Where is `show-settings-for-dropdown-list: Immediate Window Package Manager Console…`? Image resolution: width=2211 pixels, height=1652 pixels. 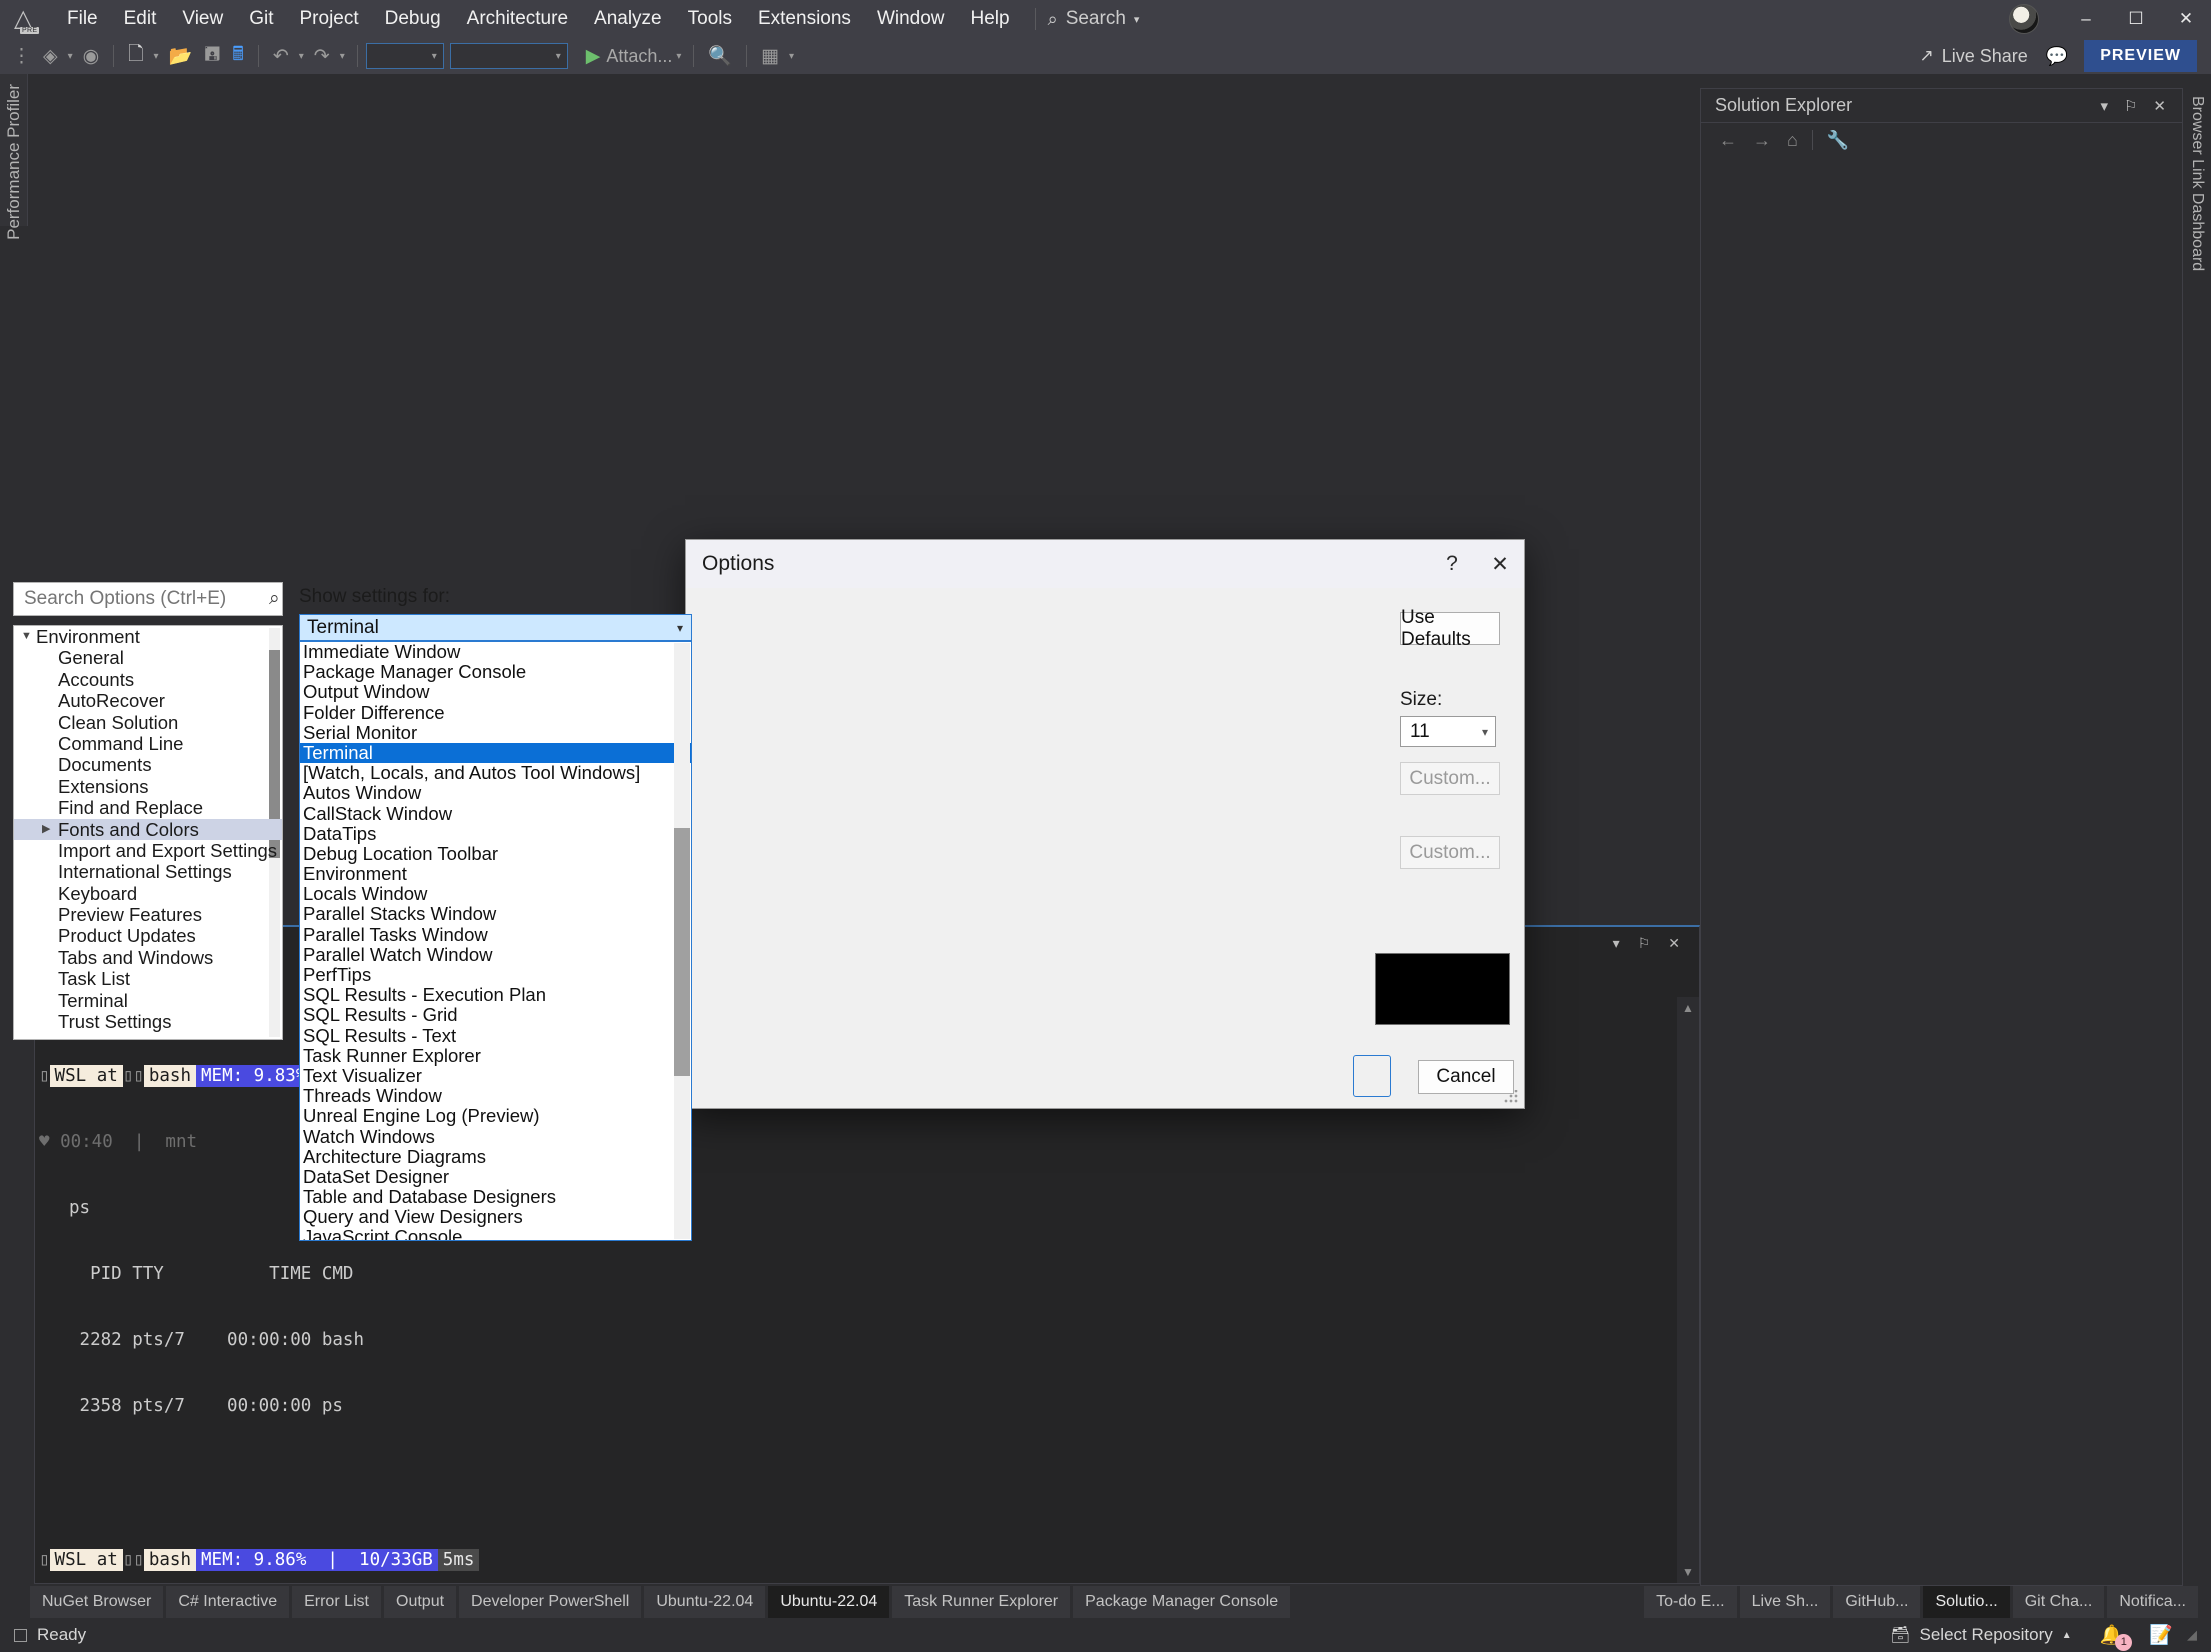
show-settings-for-dropdown-list: Immediate Window Package Manager Console… is located at coordinates (495, 941).